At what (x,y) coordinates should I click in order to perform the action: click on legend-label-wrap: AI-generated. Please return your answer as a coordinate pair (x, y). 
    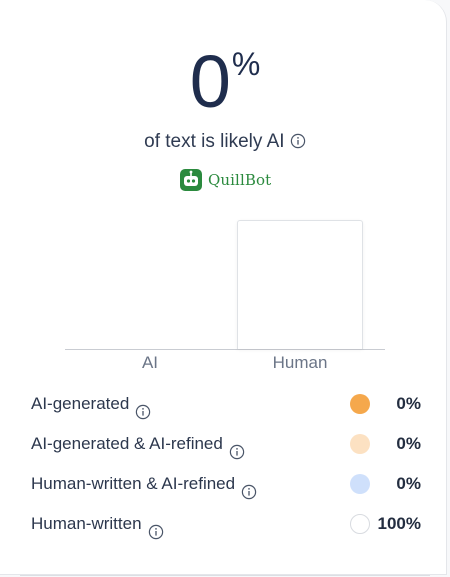
    Looking at the image, I should click on (91, 404).